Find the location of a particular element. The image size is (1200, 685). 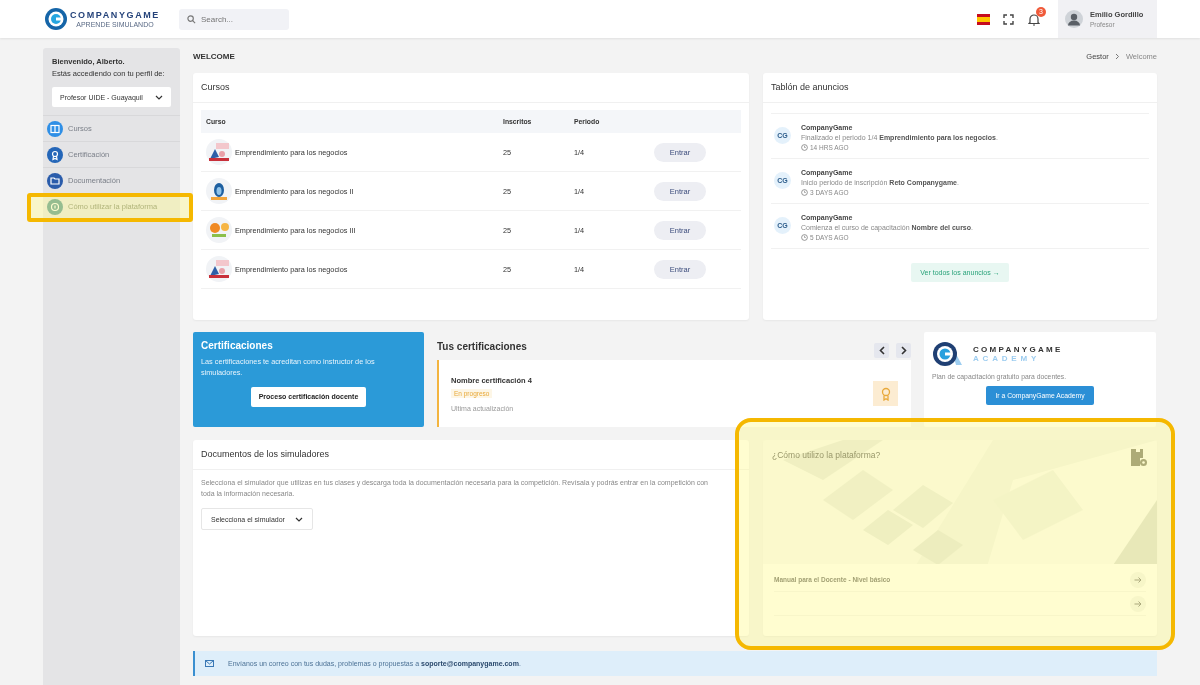

card-title: Tablón de anuncios is located at coordinates (960, 88).